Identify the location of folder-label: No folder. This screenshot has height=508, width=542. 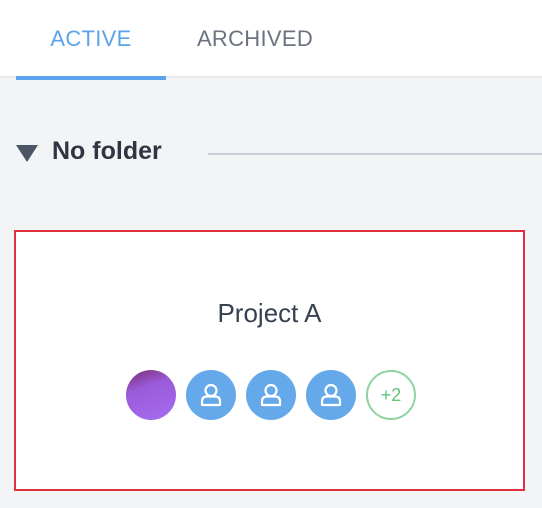
(107, 151).